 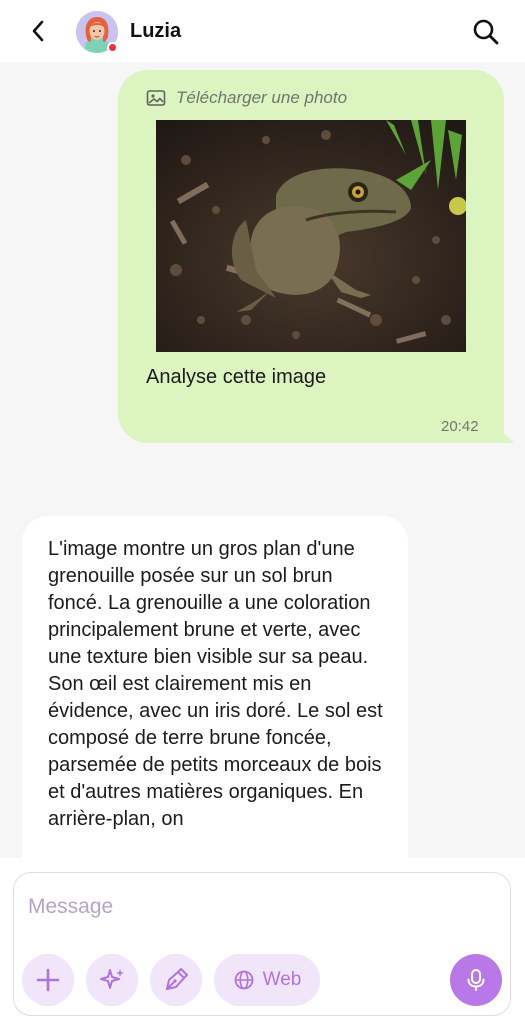 What do you see at coordinates (244, 980) in the screenshot?
I see `globe-icon` at bounding box center [244, 980].